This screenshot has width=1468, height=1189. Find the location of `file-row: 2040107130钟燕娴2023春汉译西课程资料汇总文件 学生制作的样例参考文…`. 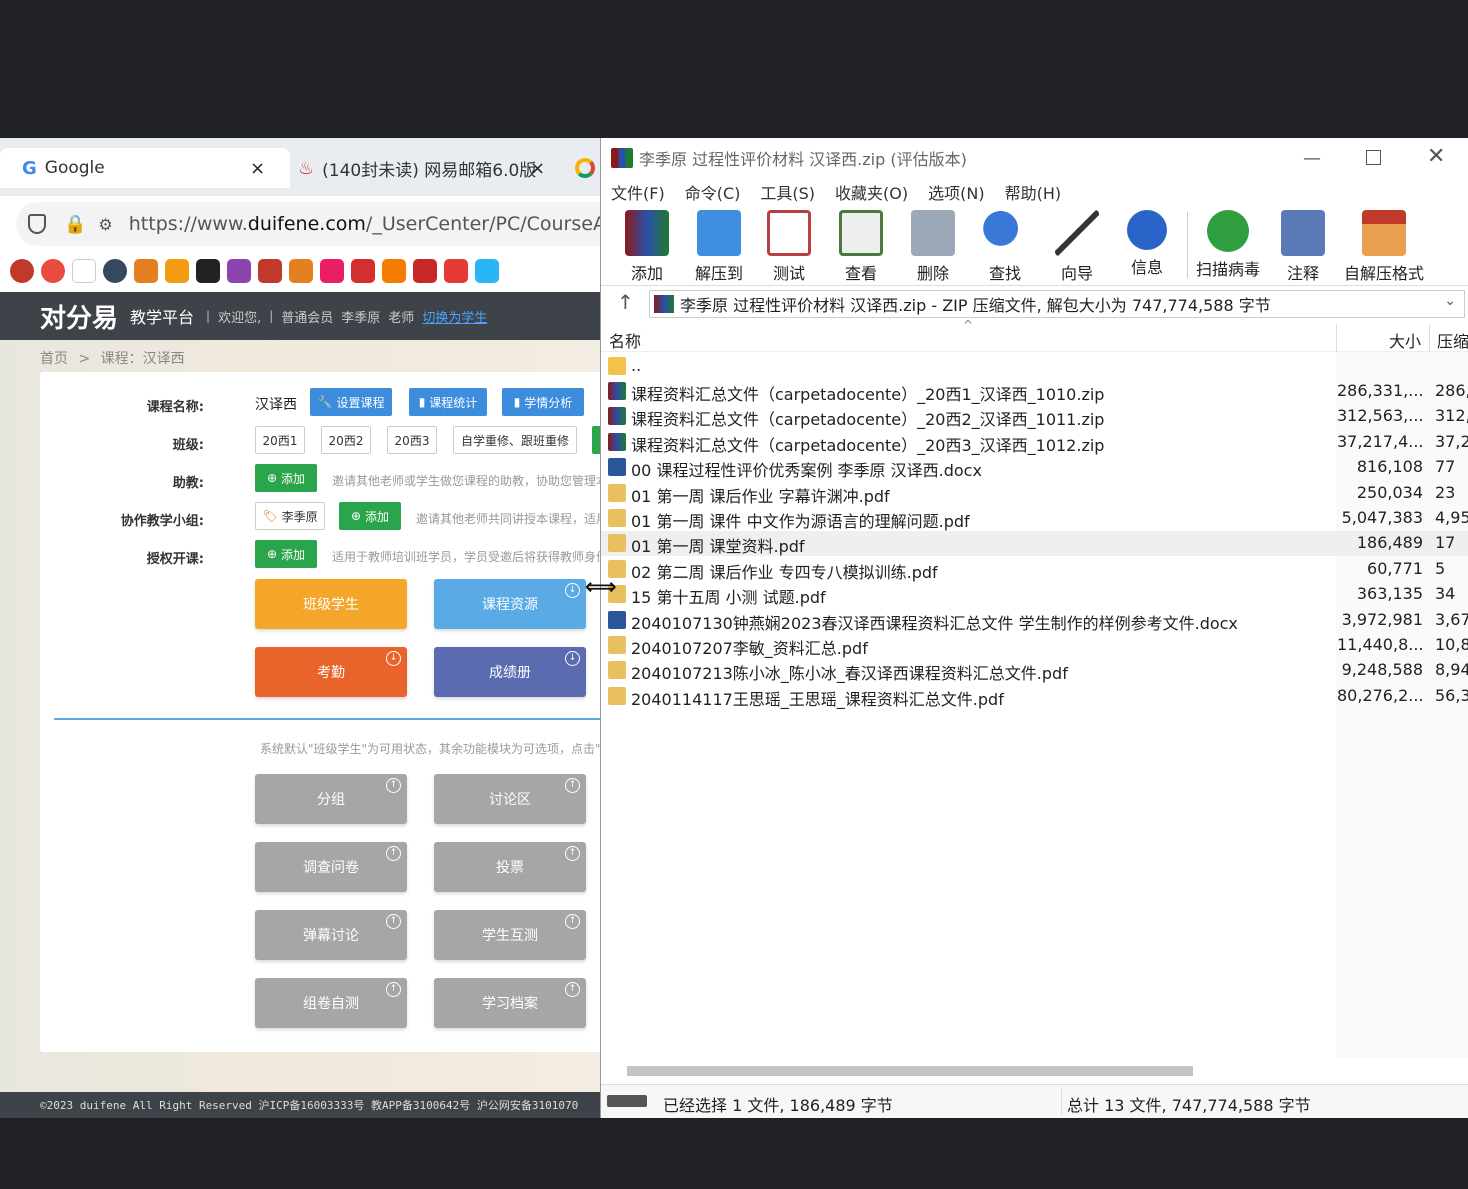

file-row: 2040107130钟燕娴2023春汉译西课程资料汇总文件 学生制作的样例参考文… is located at coordinates (1034, 620).